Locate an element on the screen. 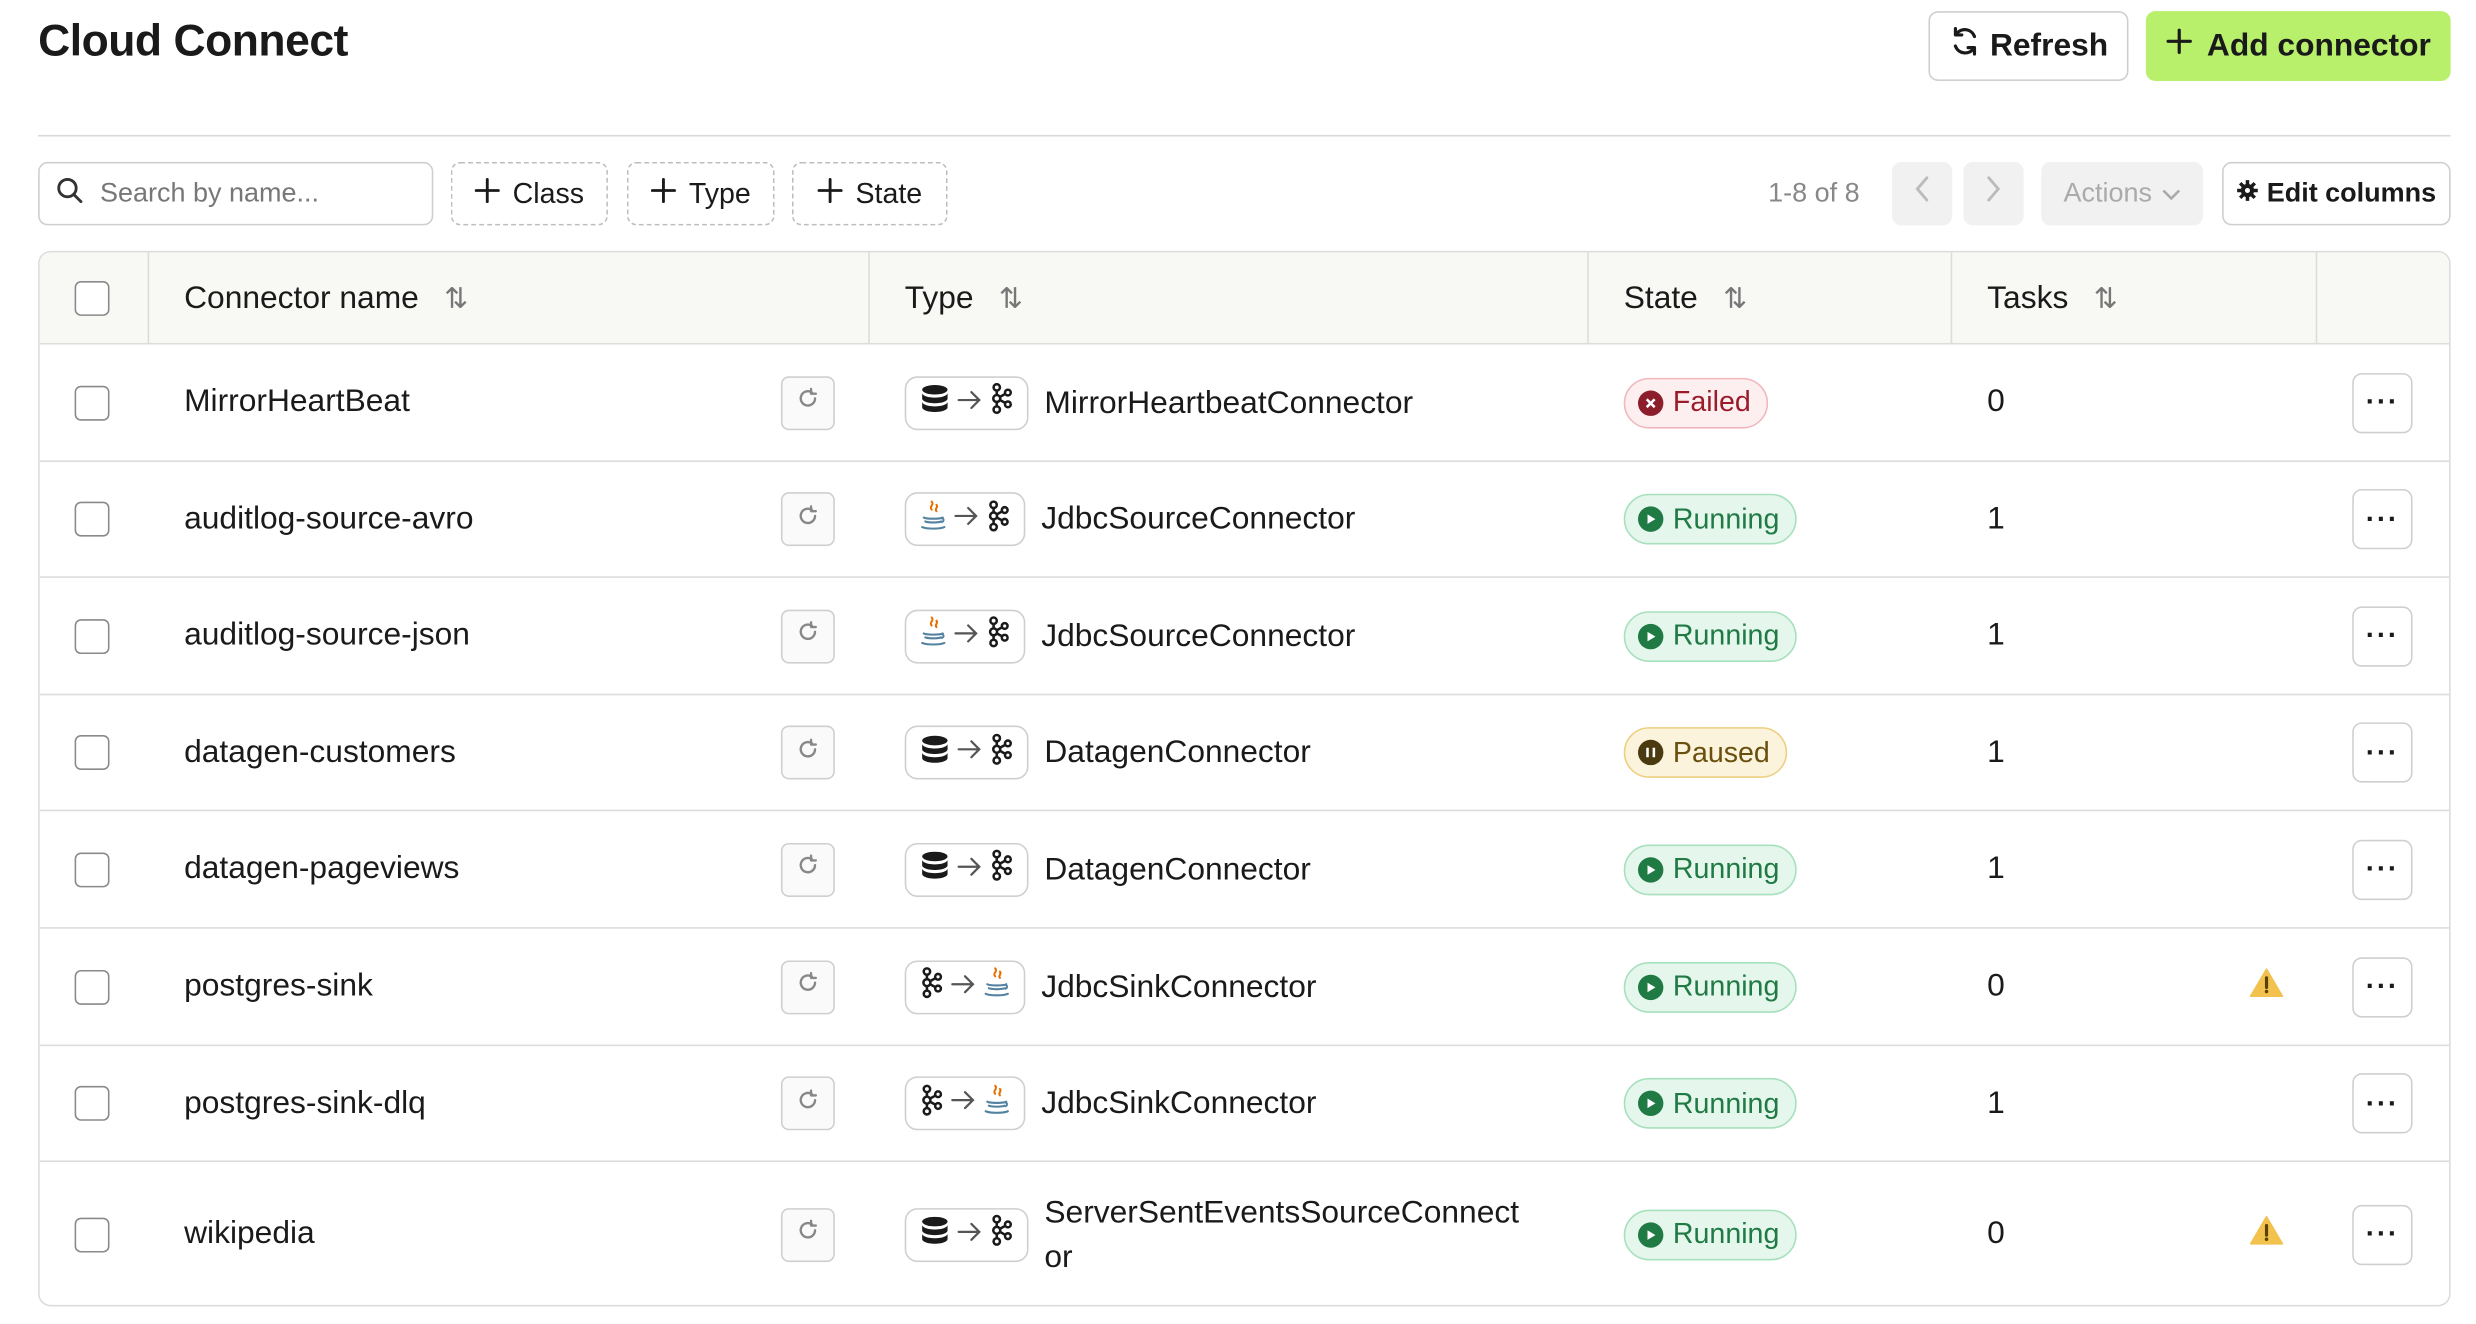 The width and height of the screenshot is (2476, 1324). connector-name: auditlog-source-json is located at coordinates (327, 636).